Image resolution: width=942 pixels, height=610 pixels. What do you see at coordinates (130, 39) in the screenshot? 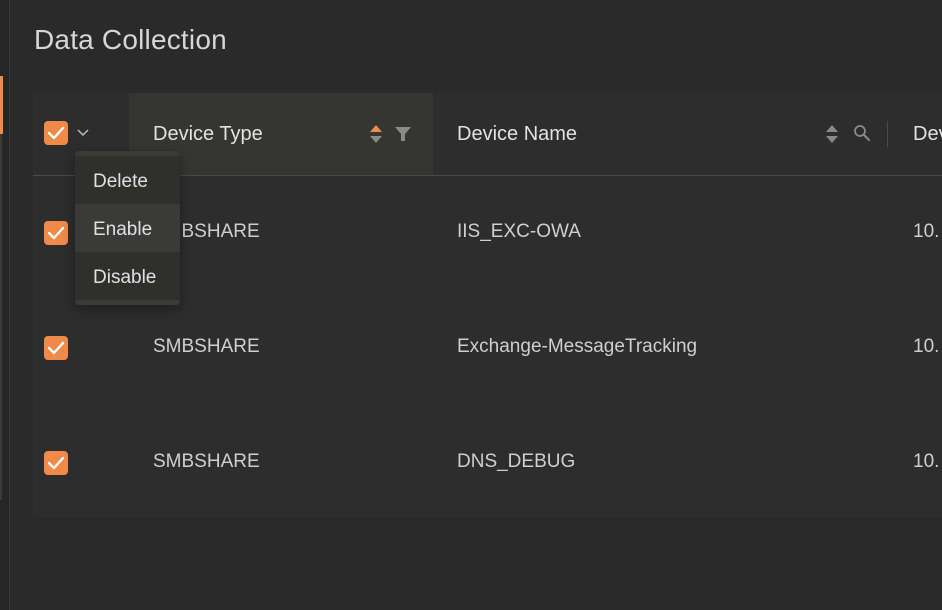
I see `page-title: Data Collection` at bounding box center [130, 39].